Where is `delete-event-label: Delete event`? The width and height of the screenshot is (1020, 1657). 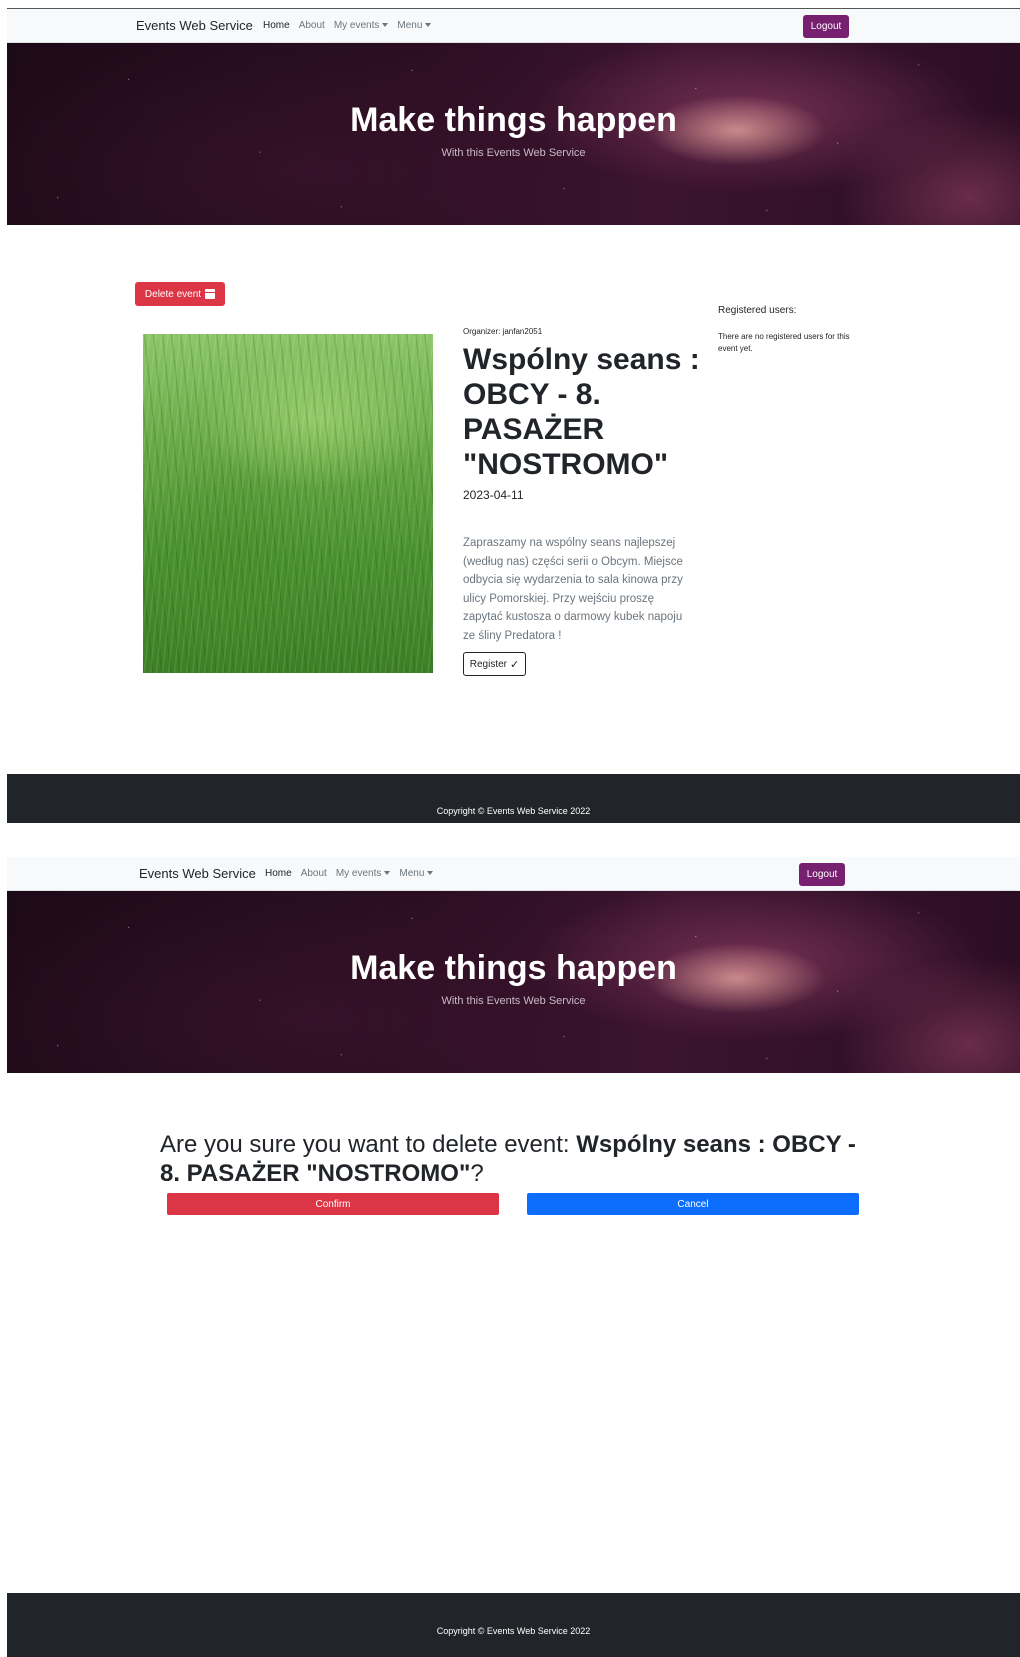 delete-event-label: Delete event is located at coordinates (173, 294).